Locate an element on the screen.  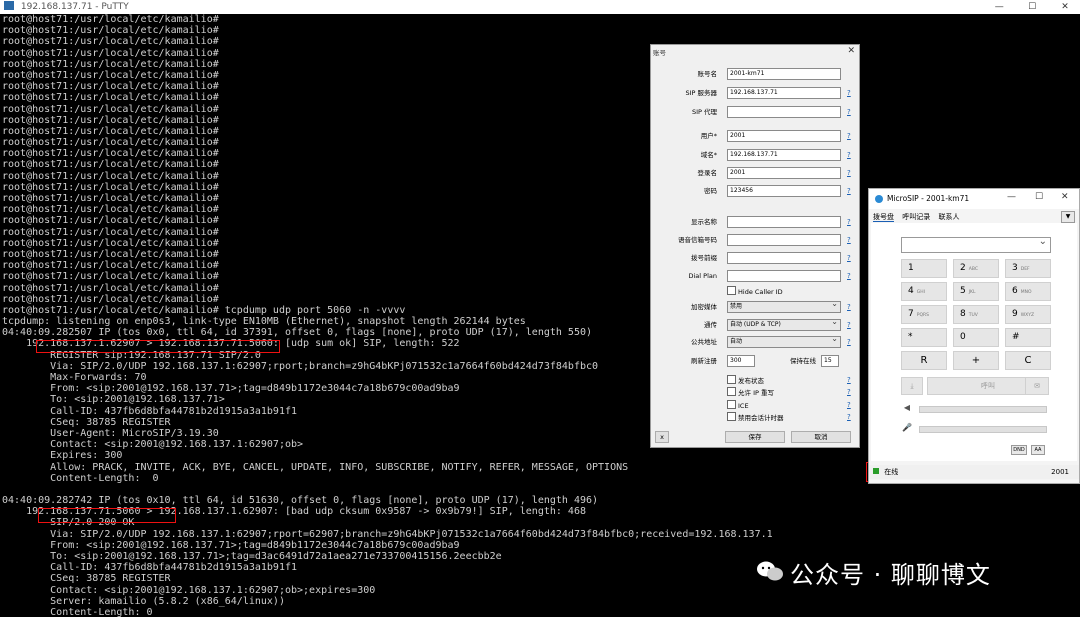
dial-number-input is located at coordinates (976, 244).